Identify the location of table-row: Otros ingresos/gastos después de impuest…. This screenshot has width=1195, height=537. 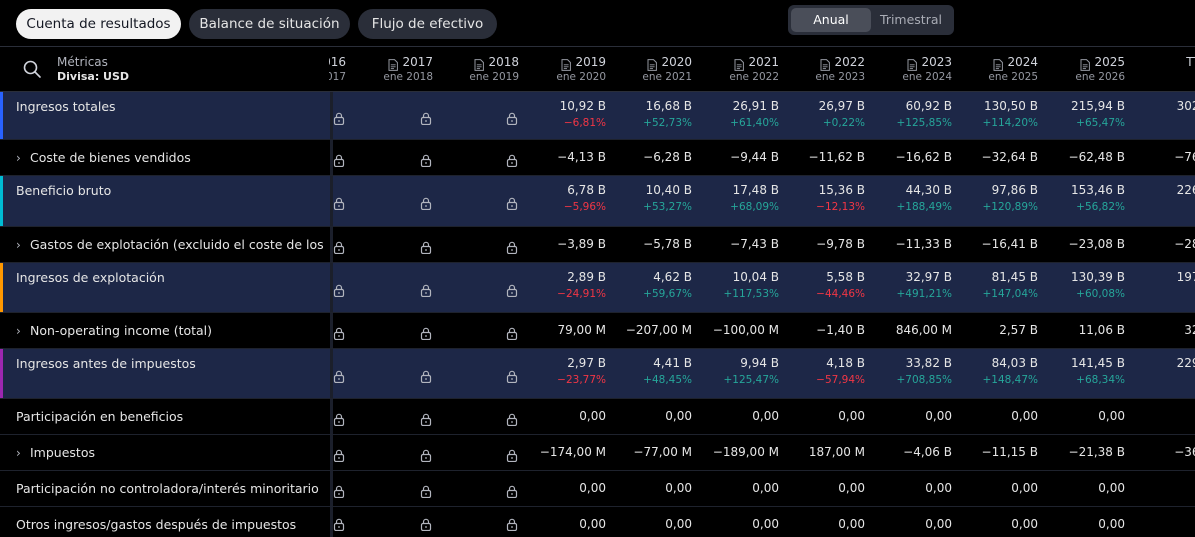
(597, 522).